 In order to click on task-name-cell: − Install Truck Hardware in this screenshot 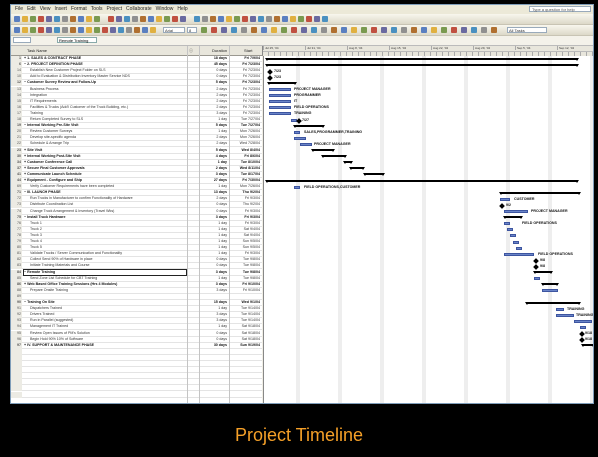, I will do `click(105, 217)`.